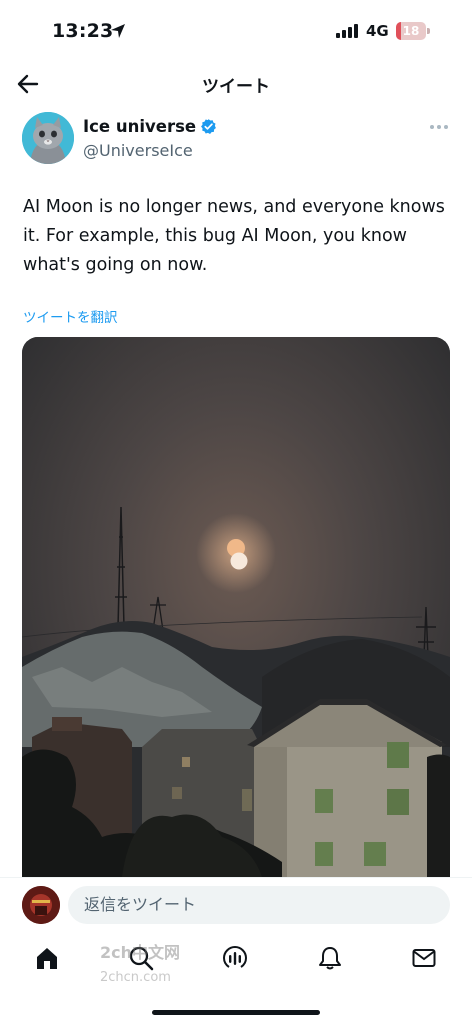 This screenshot has height=1024, width=472. What do you see at coordinates (70, 316) in the screenshot?
I see `translate-link: ツイートを翻訳` at bounding box center [70, 316].